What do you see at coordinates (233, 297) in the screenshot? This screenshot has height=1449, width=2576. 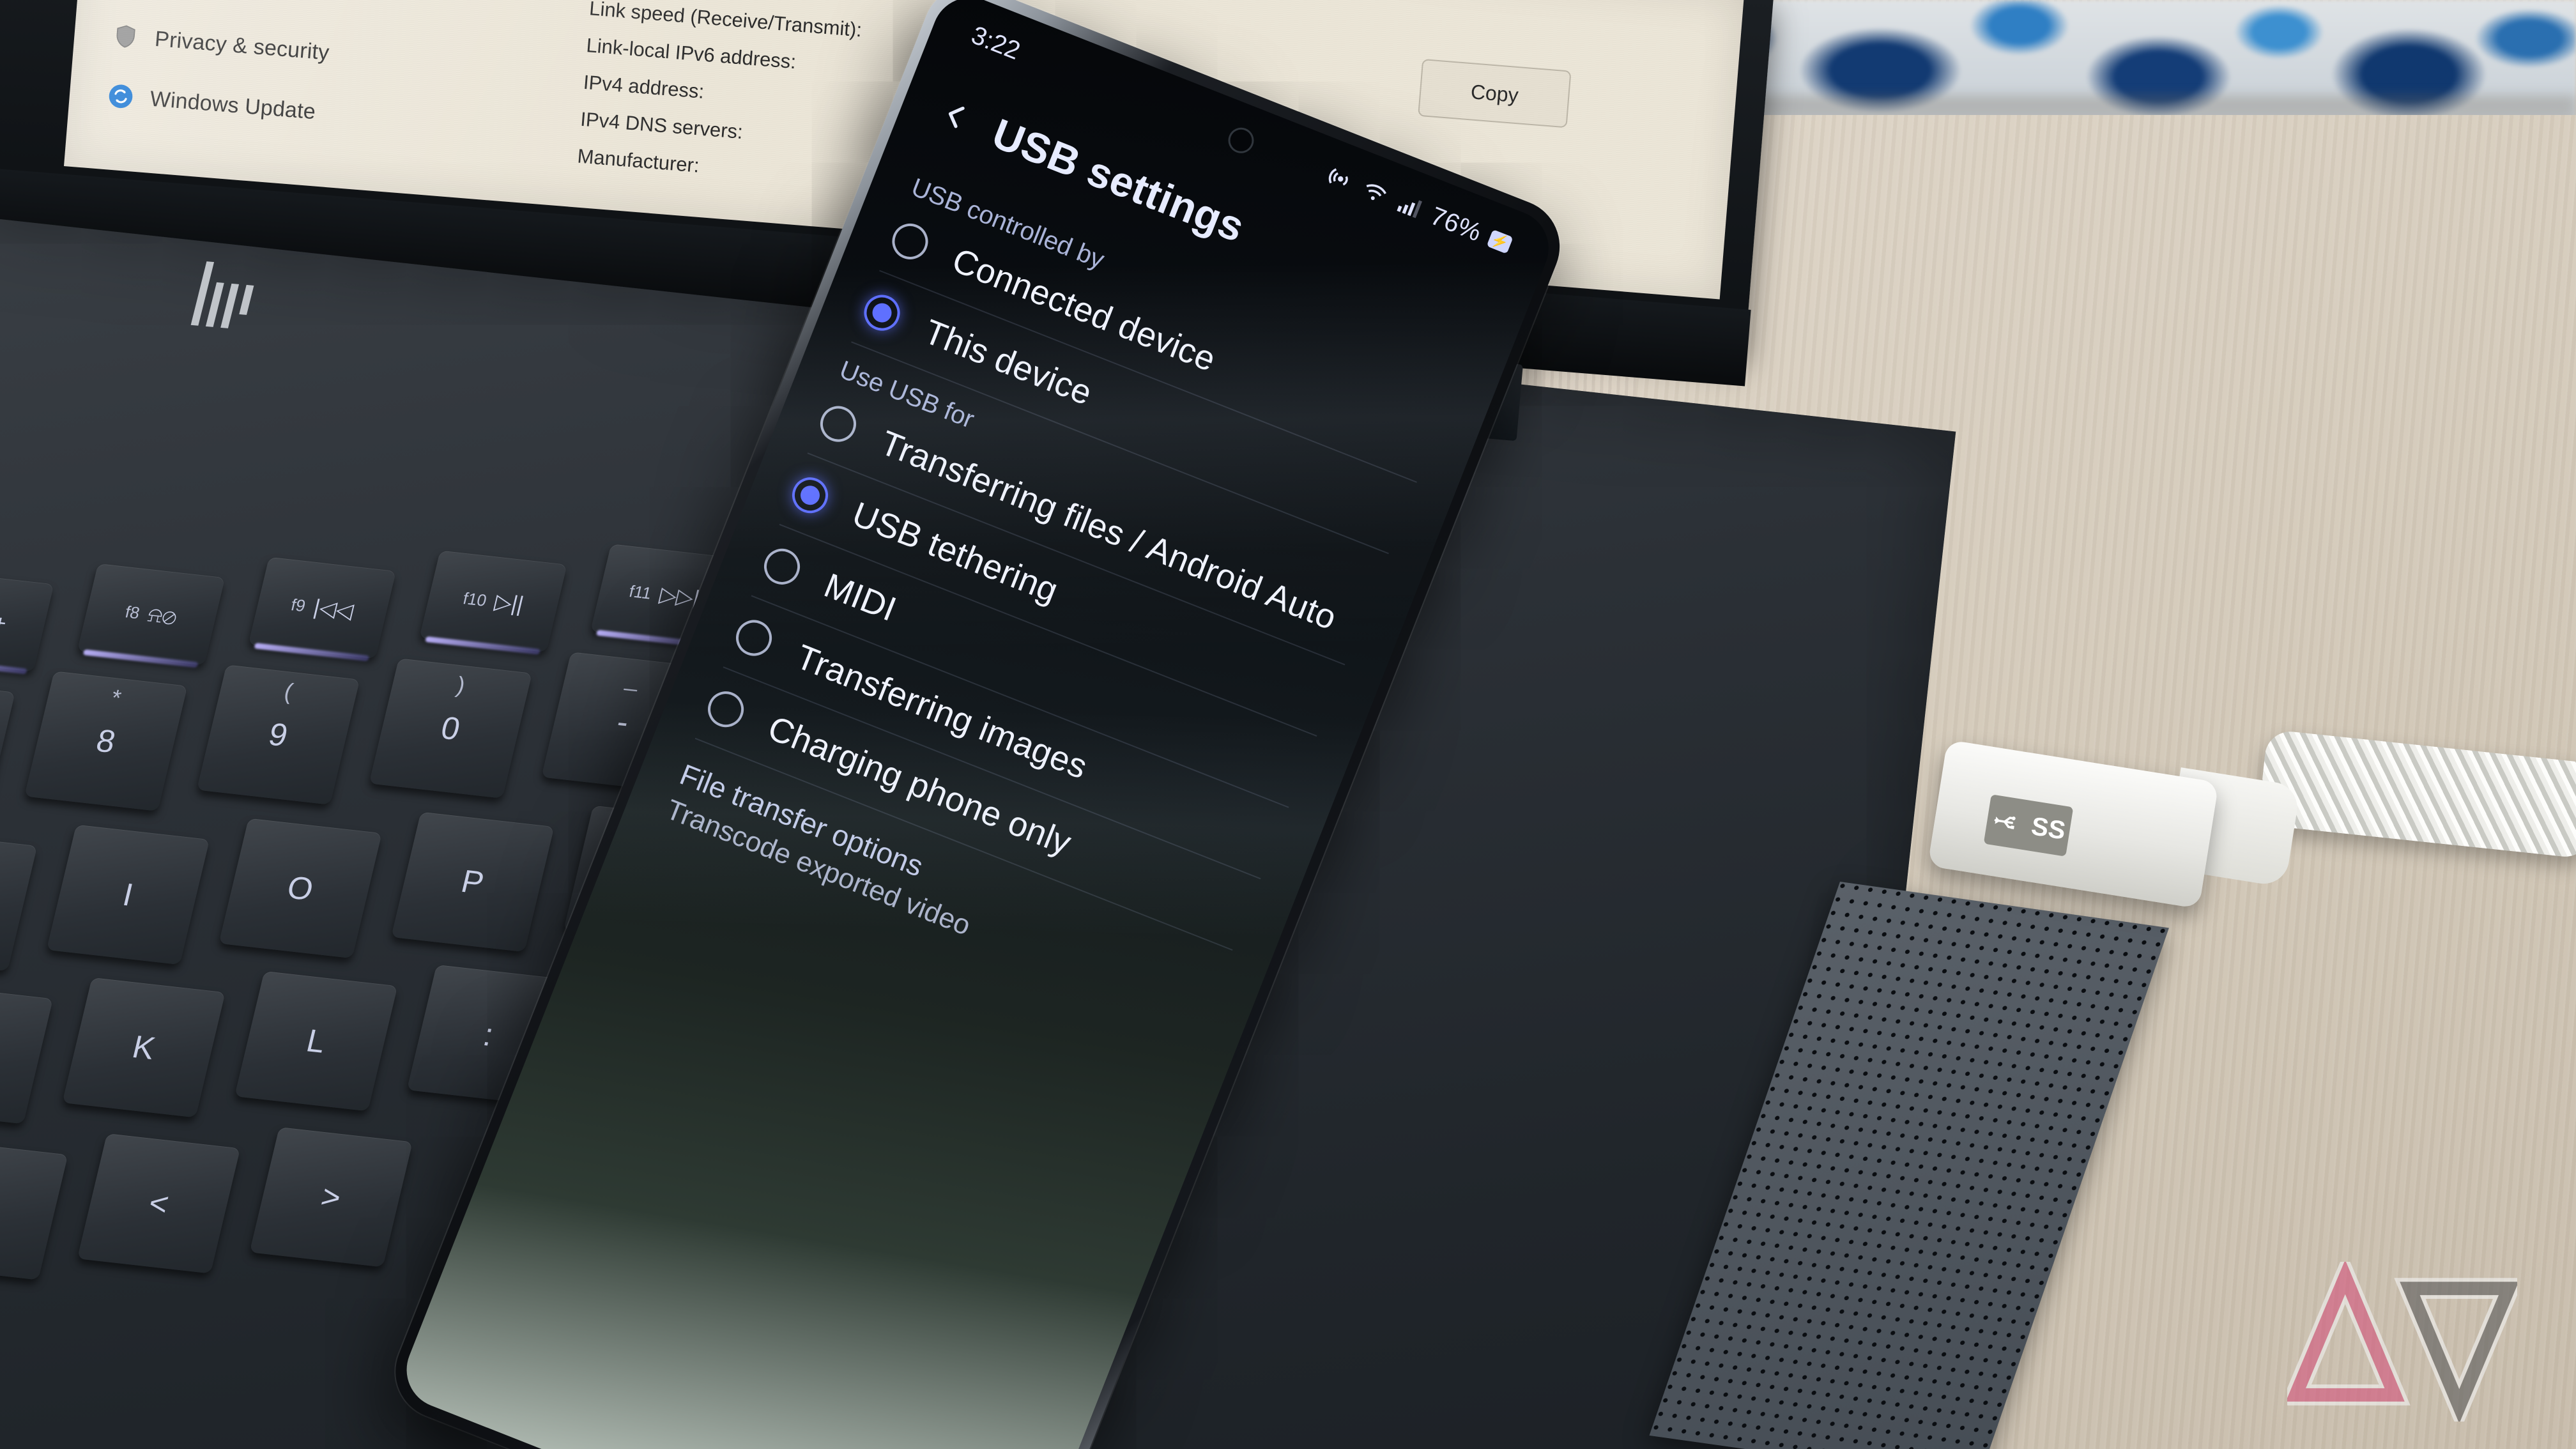 I see `hp-logo` at bounding box center [233, 297].